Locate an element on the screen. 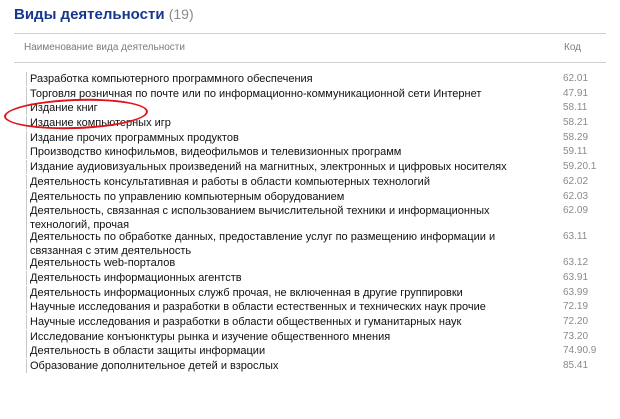 The image size is (620, 419). table-row: Деятельность web-порталов 63.12 is located at coordinates (310, 263).